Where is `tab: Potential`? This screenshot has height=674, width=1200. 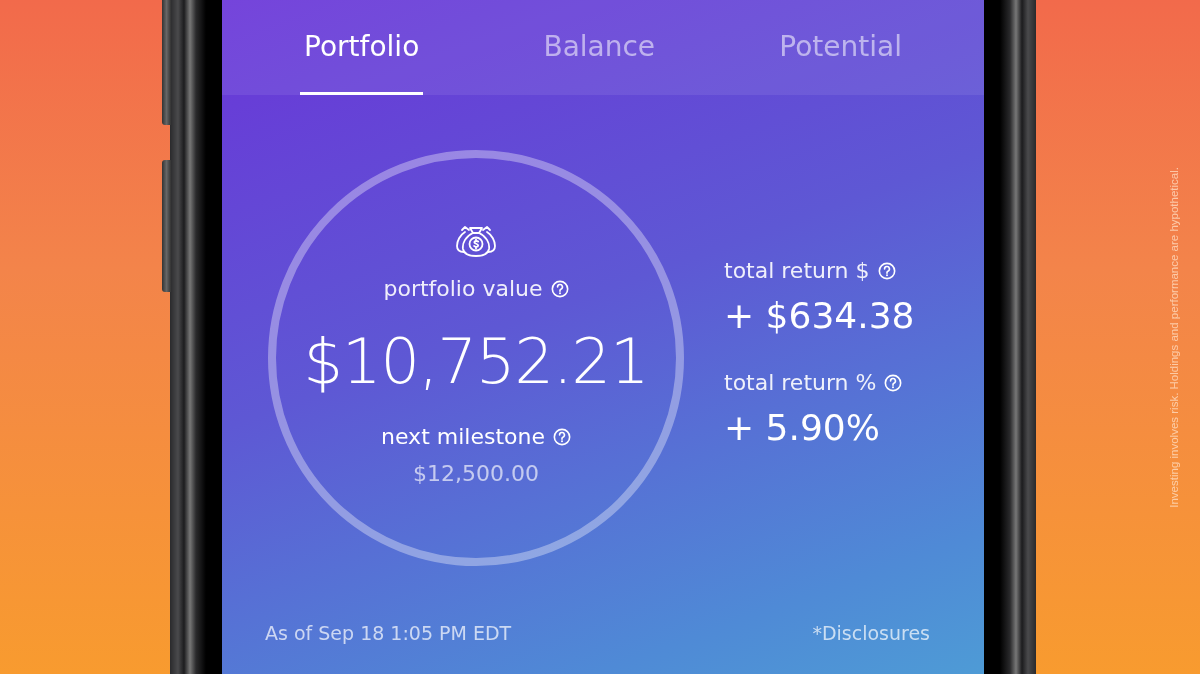
tab: Potential is located at coordinates (840, 47).